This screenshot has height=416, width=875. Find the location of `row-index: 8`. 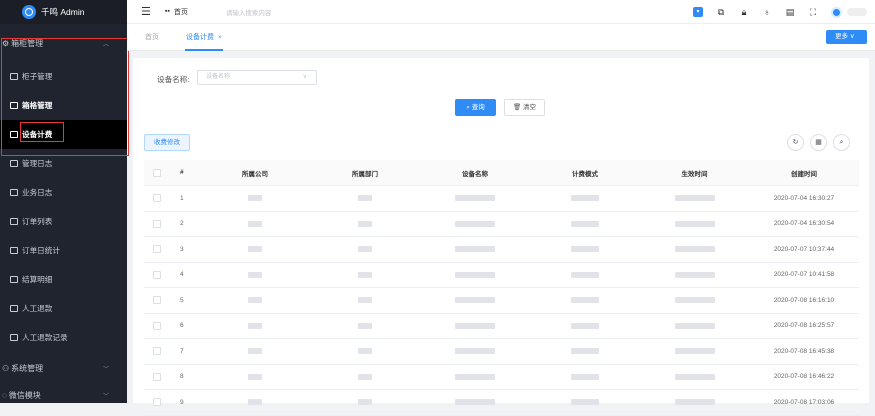

row-index: 8 is located at coordinates (182, 377).